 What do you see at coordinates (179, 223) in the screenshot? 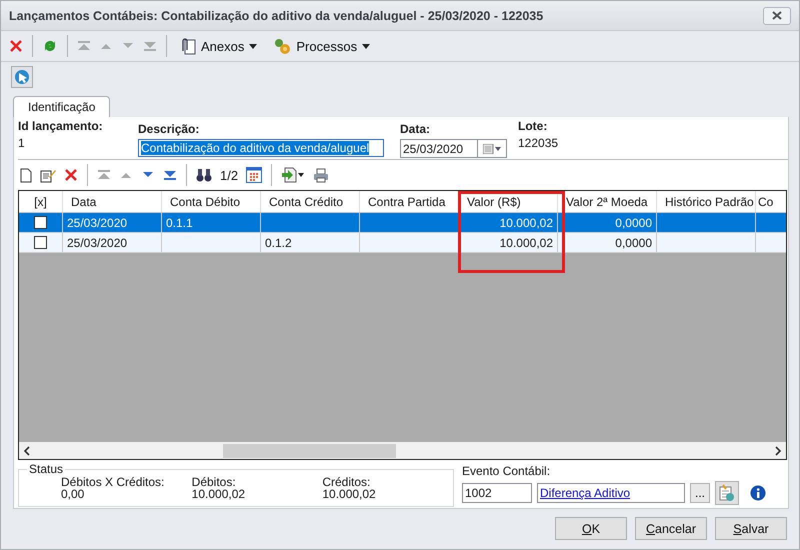
I see `table-cell: 0.1.1` at bounding box center [179, 223].